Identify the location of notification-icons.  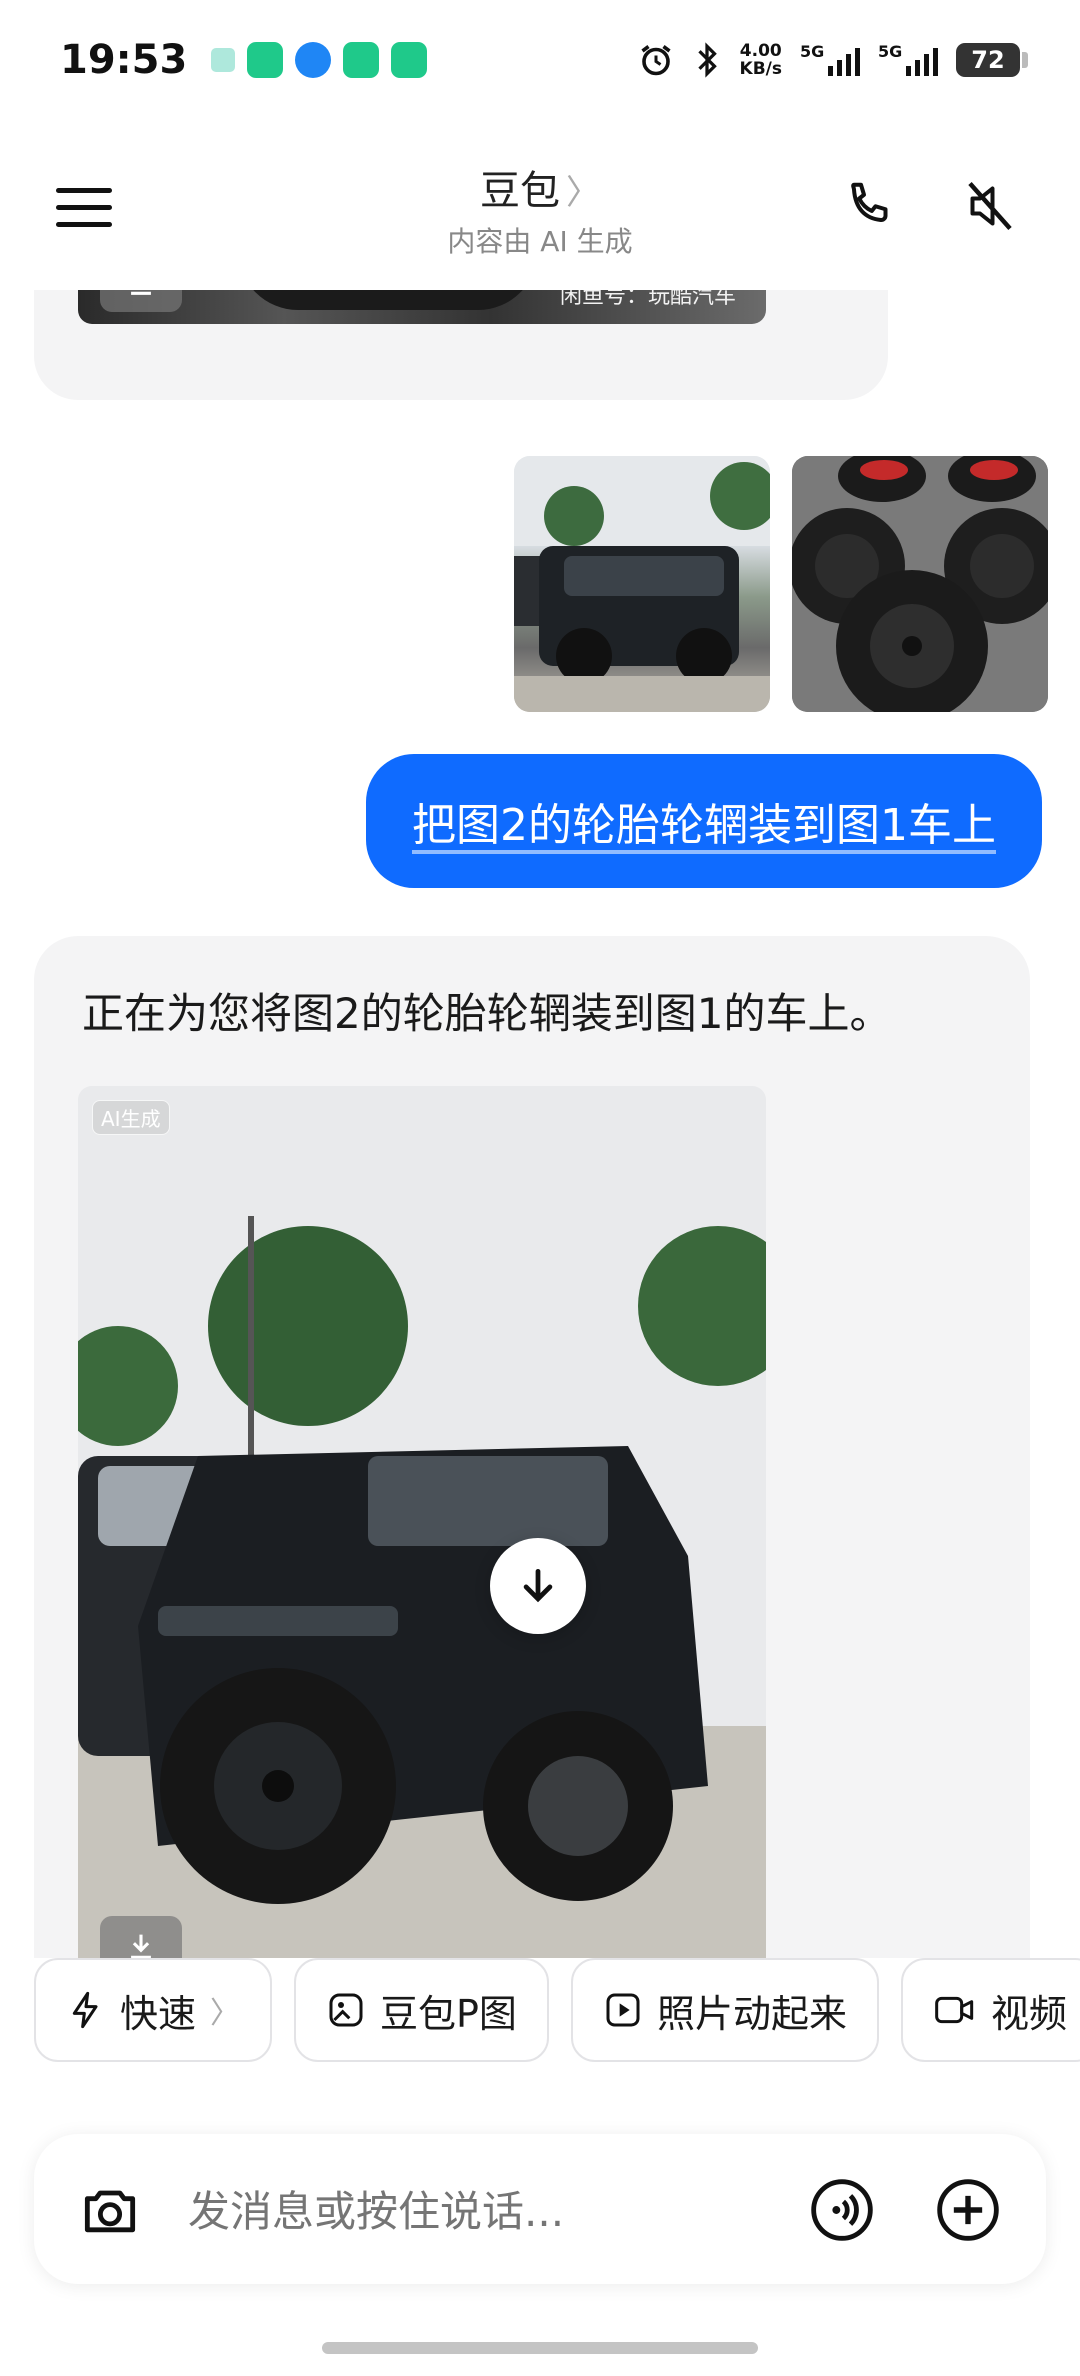
(319, 60).